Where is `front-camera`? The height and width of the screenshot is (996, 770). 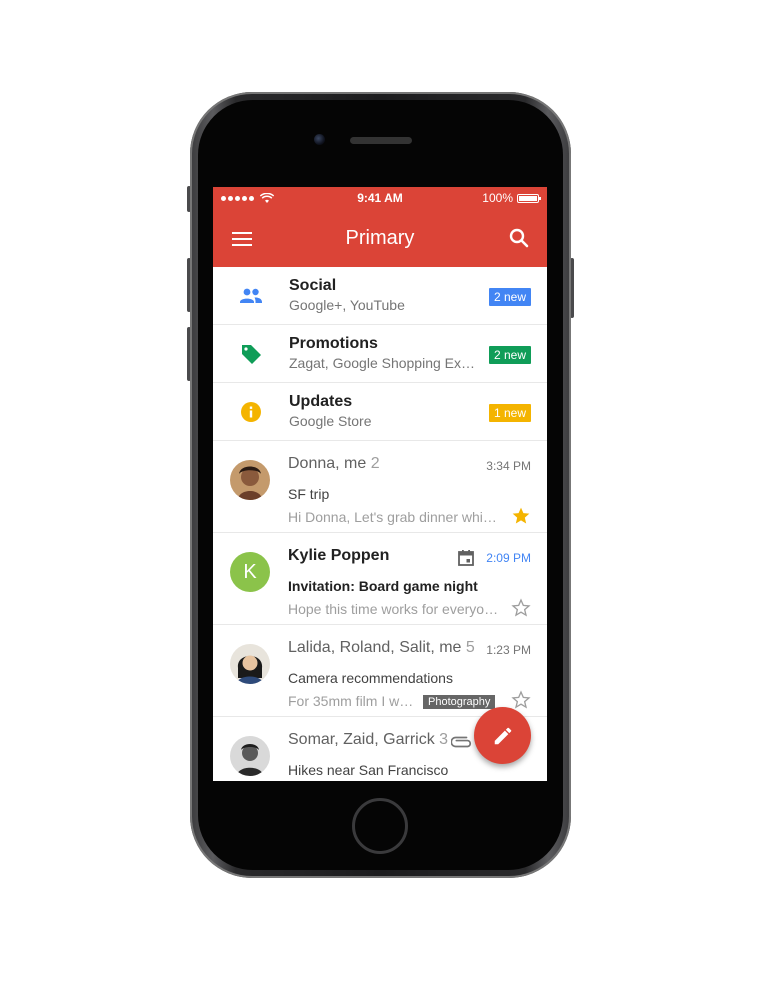 front-camera is located at coordinates (319, 139).